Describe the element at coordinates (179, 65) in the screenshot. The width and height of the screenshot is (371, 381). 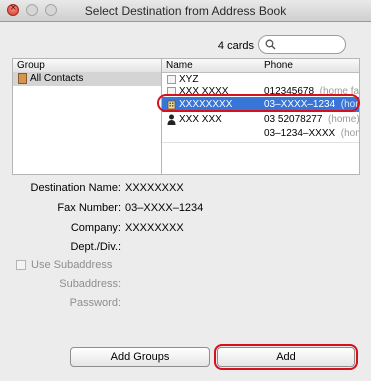
I see `name-column-header: Name` at that location.